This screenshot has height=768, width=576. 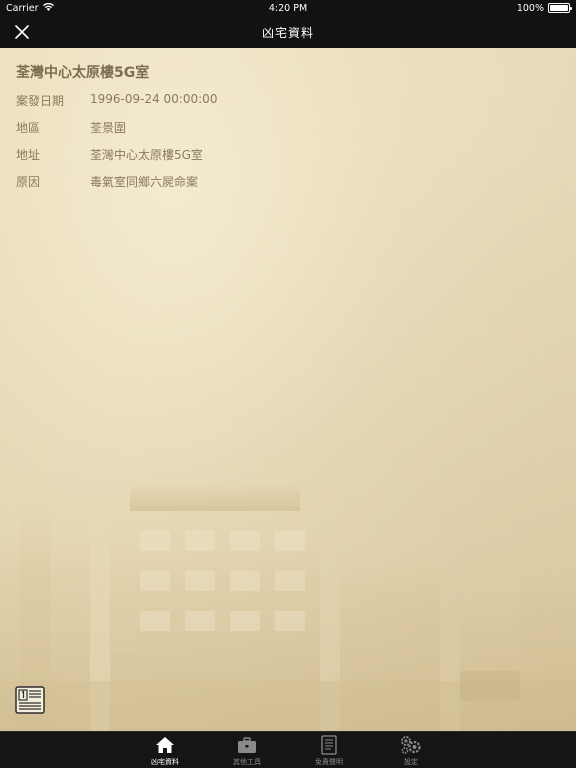 I want to click on battery-icon, so click(x=560, y=8).